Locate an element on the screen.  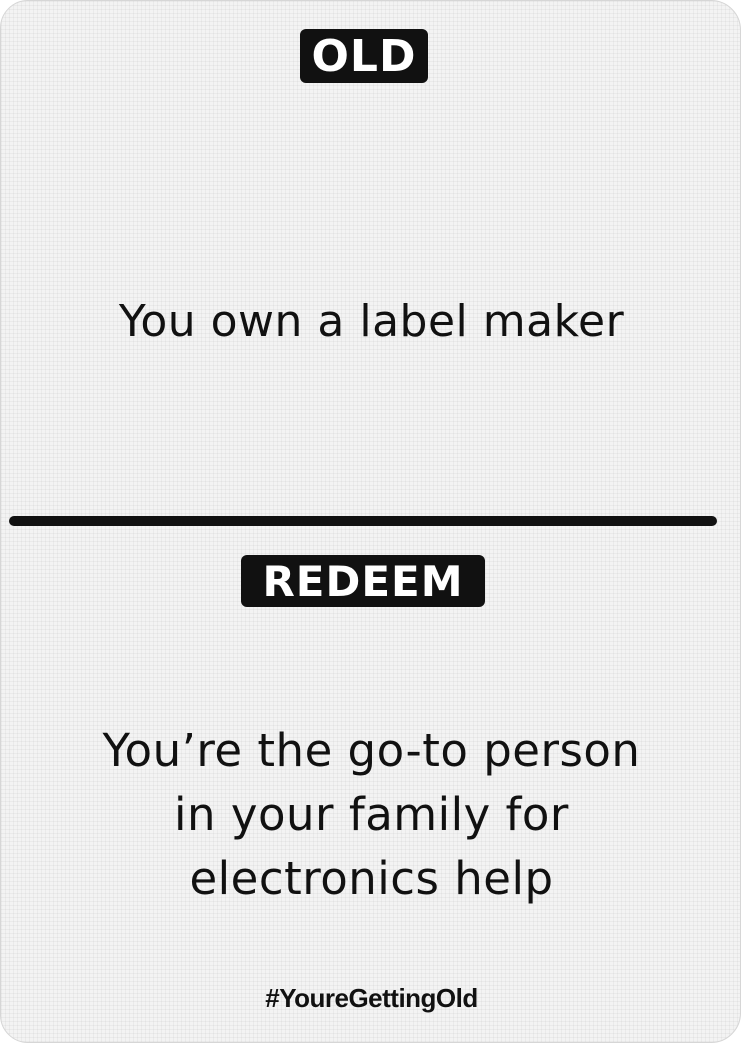
hashtag-footer: #YoureGettingOld is located at coordinates (371, 998).